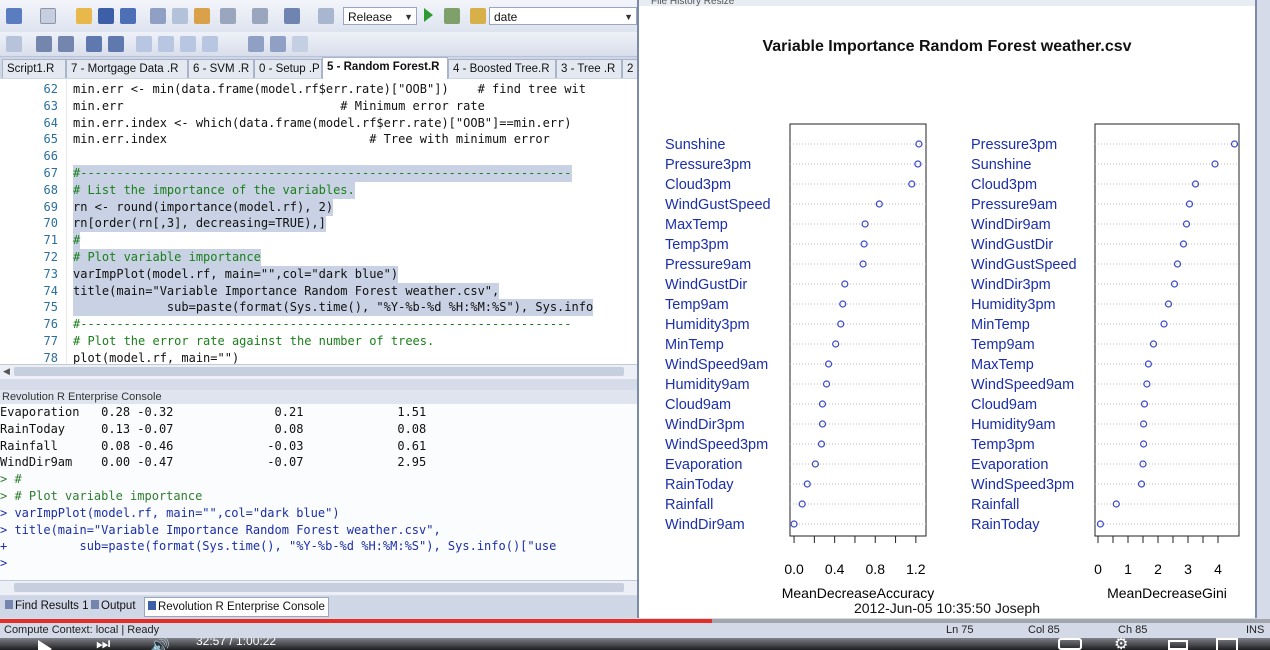 Image resolution: width=1270 pixels, height=650 pixels. Describe the element at coordinates (478, 16) in the screenshot. I see `find-icon` at that location.